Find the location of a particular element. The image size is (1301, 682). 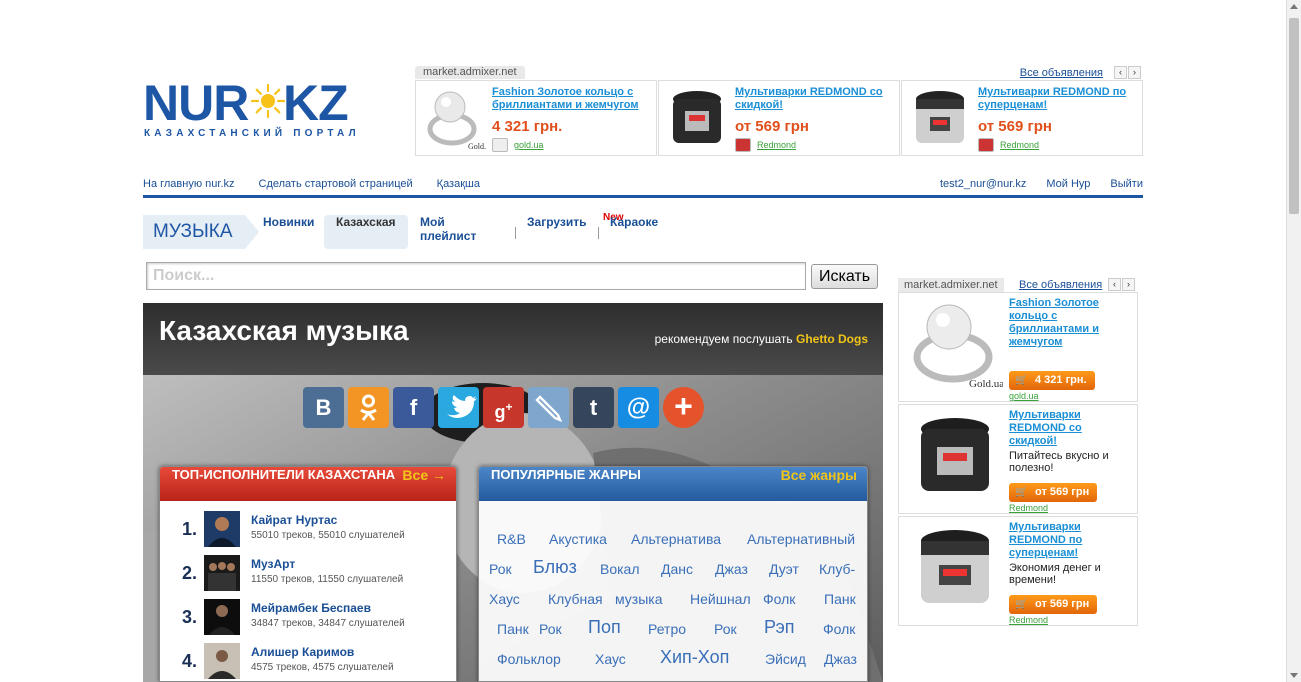

mail-icon: @ is located at coordinates (638, 407).